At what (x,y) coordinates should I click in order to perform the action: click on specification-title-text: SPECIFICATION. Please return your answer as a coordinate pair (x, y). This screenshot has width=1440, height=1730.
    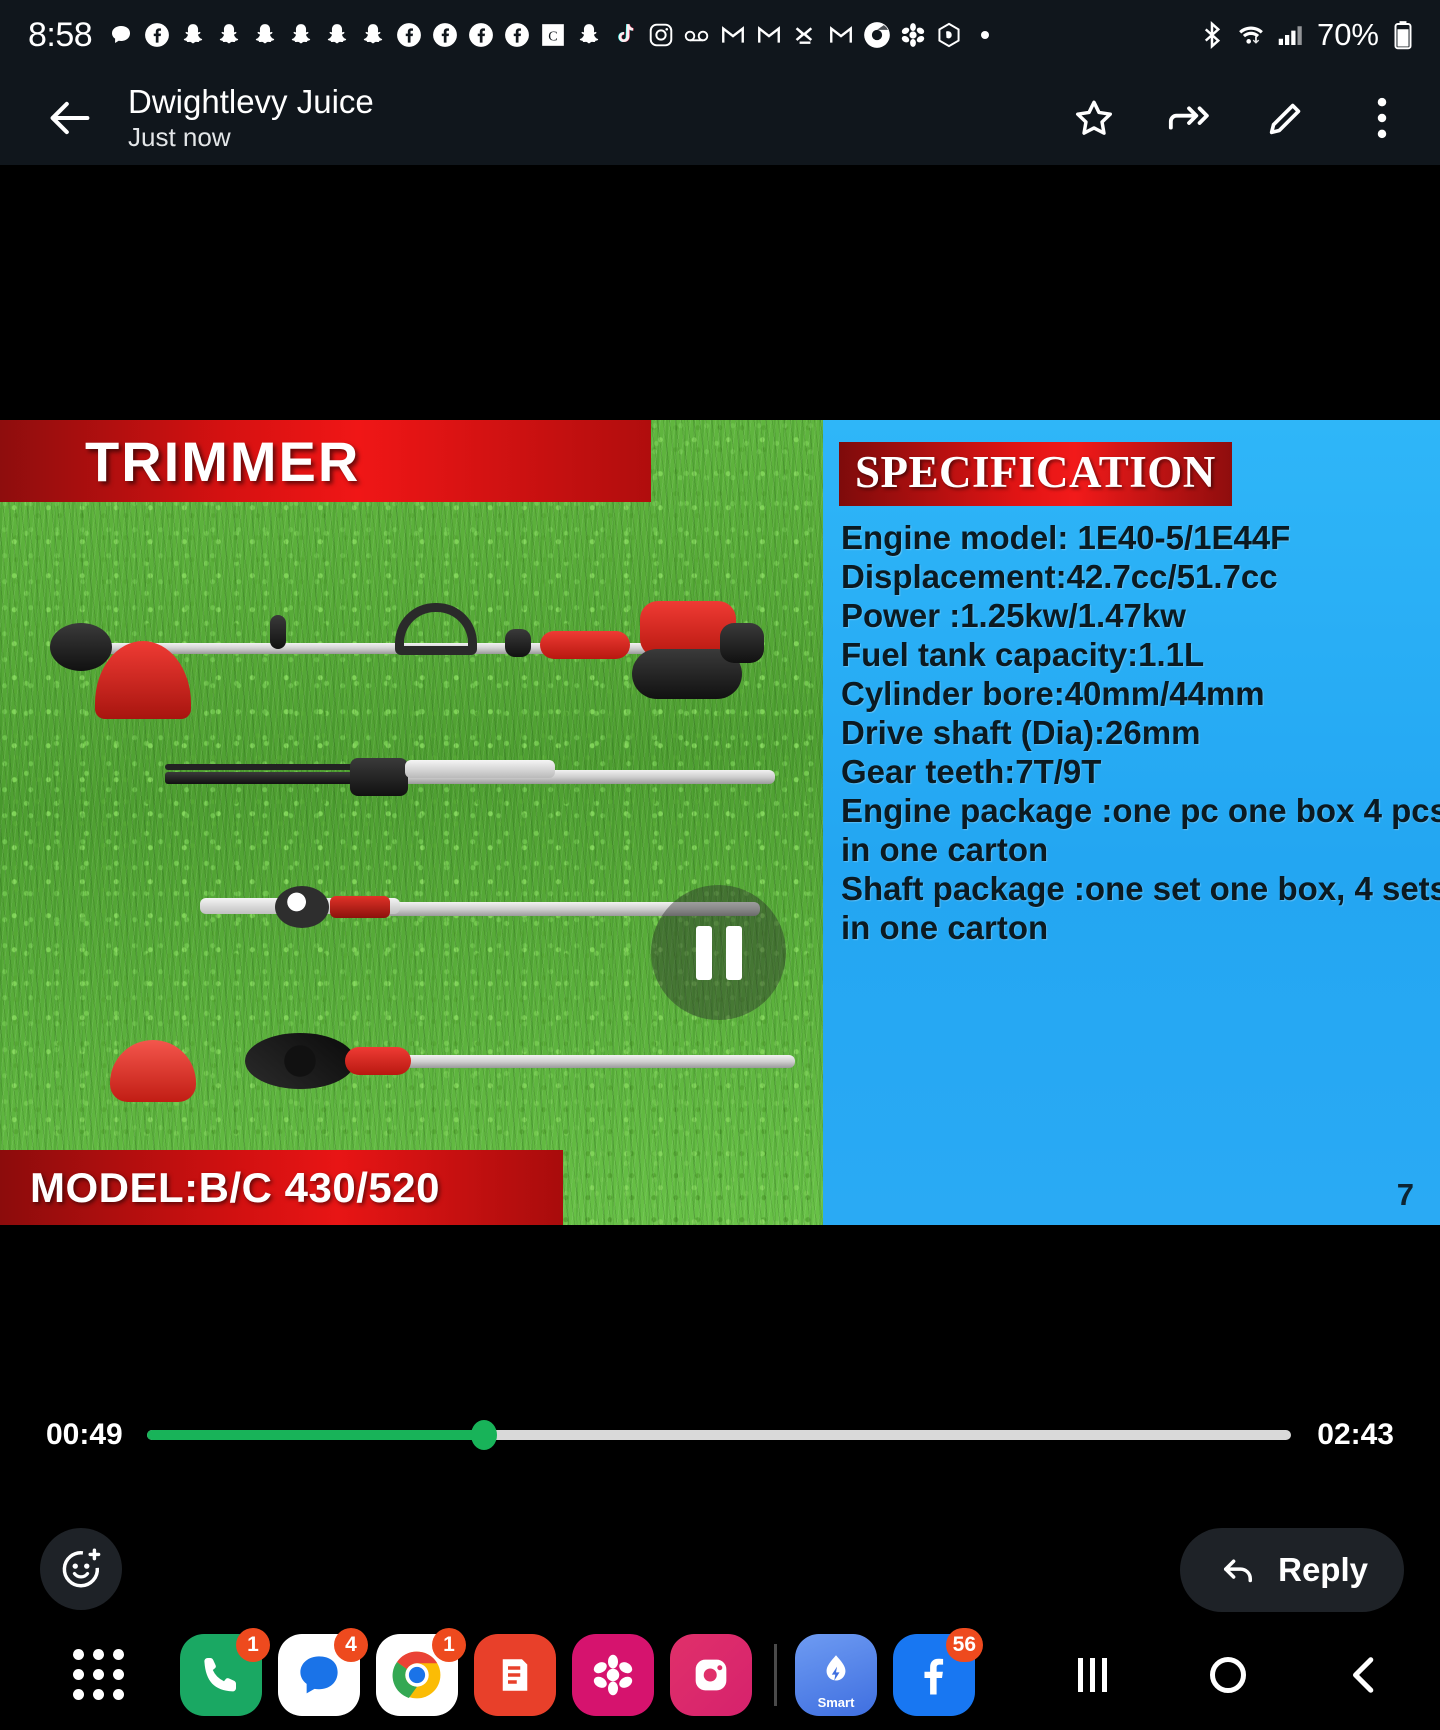
    Looking at the image, I should click on (1035, 472).